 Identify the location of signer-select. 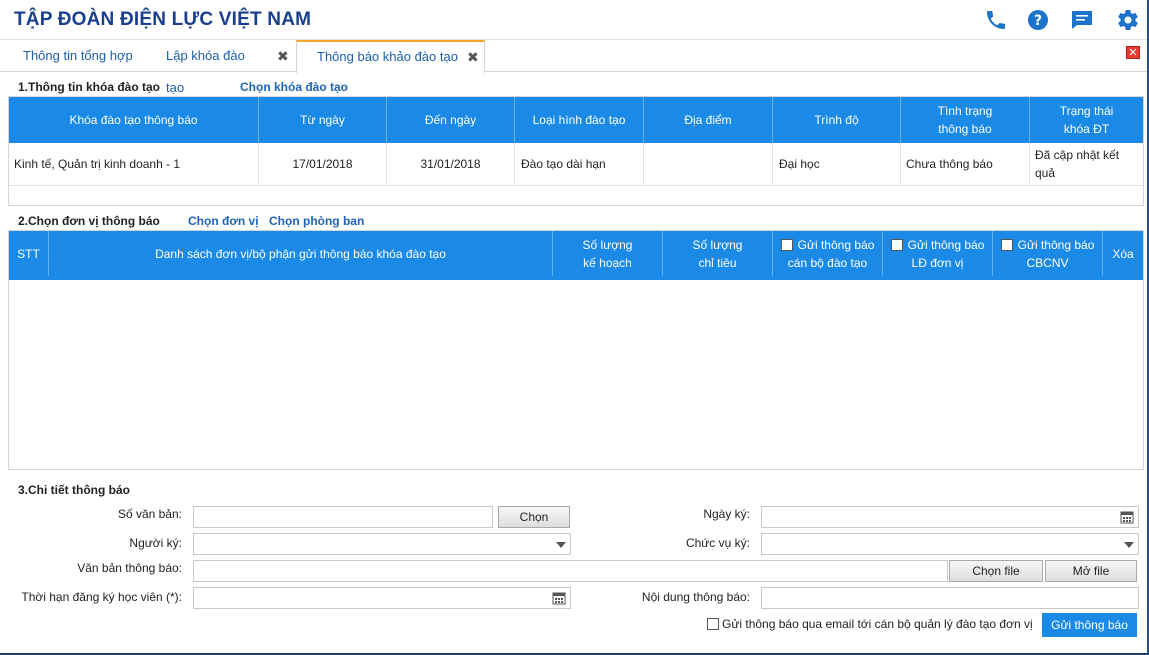
(382, 544).